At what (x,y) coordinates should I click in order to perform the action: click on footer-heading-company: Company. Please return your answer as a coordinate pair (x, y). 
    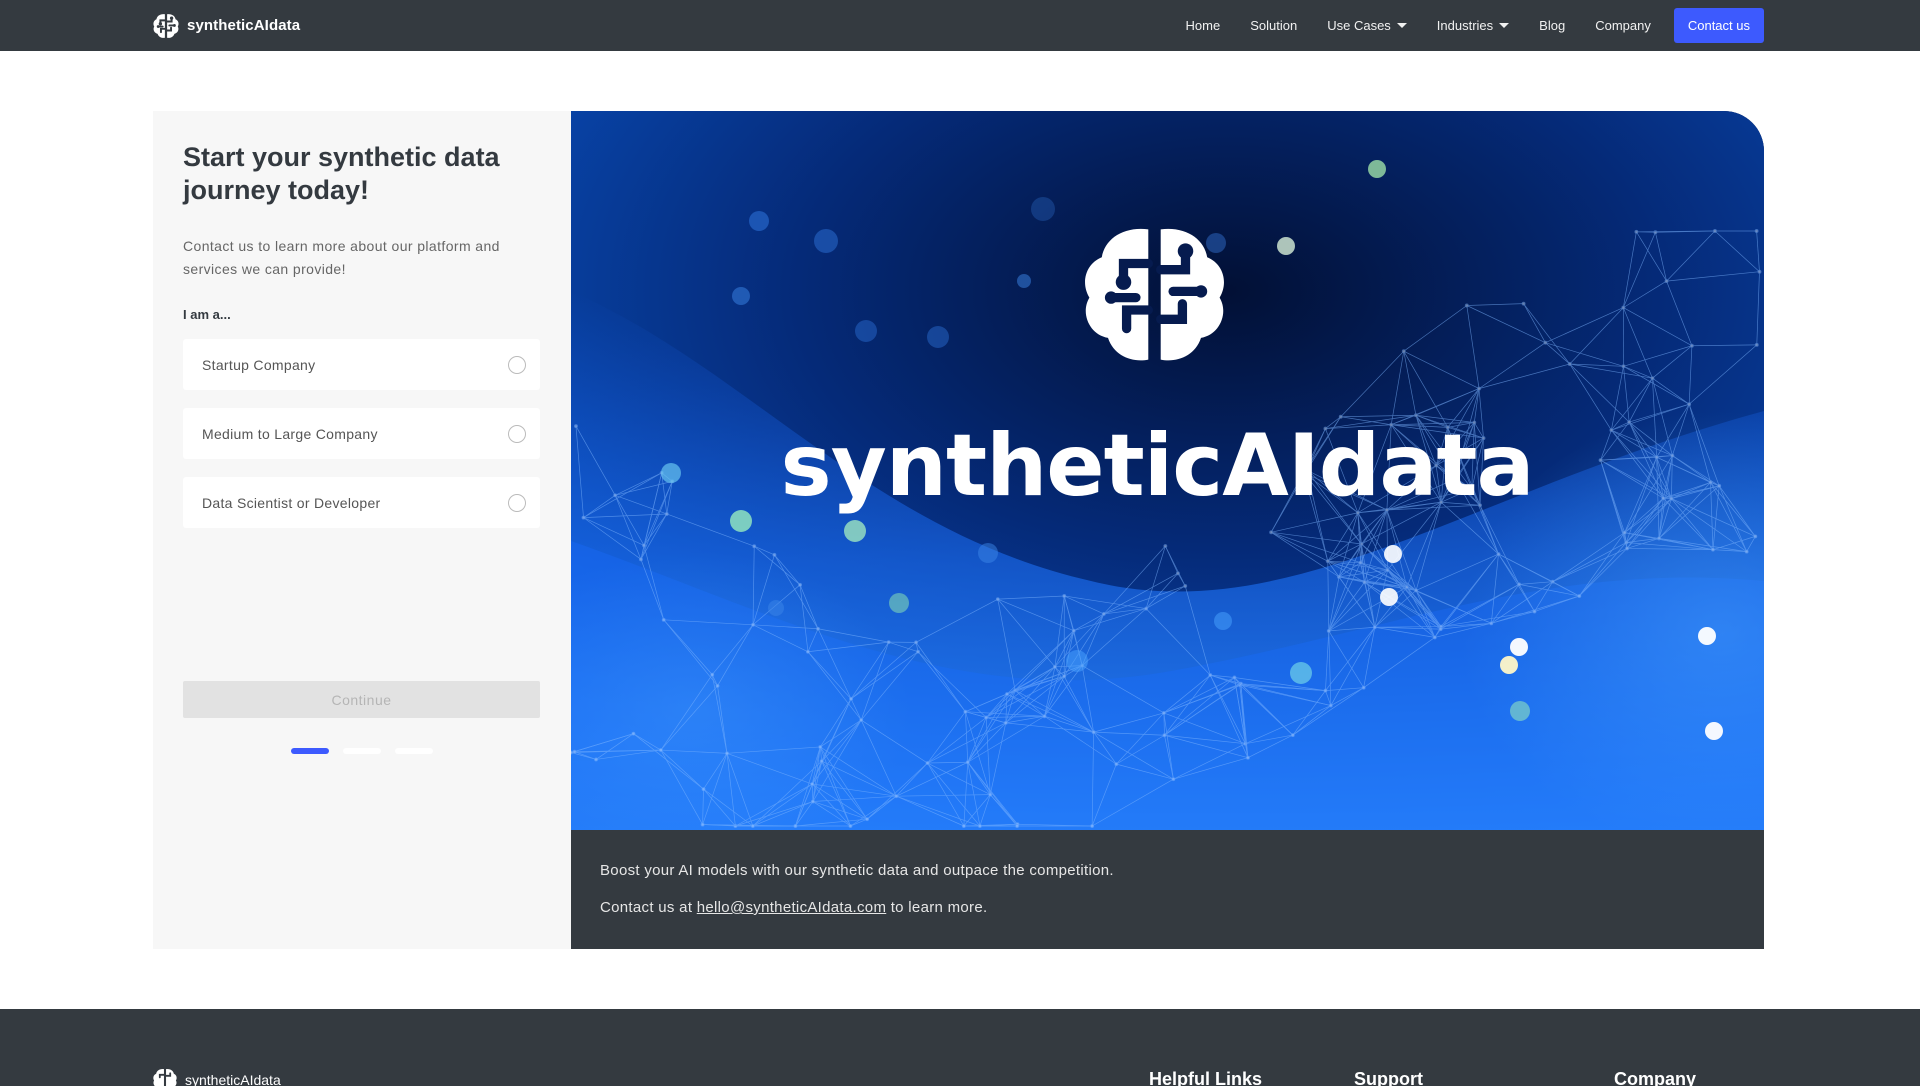
    Looking at the image, I should click on (1655, 1077).